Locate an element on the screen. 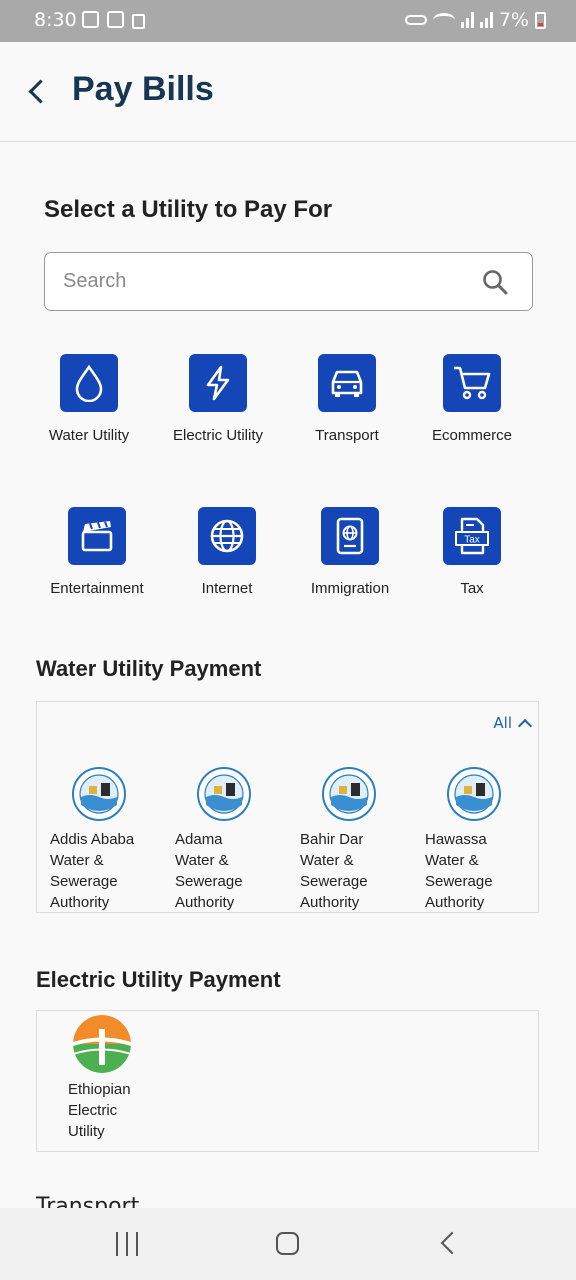 The image size is (576, 1280). lightning-icon is located at coordinates (218, 383).